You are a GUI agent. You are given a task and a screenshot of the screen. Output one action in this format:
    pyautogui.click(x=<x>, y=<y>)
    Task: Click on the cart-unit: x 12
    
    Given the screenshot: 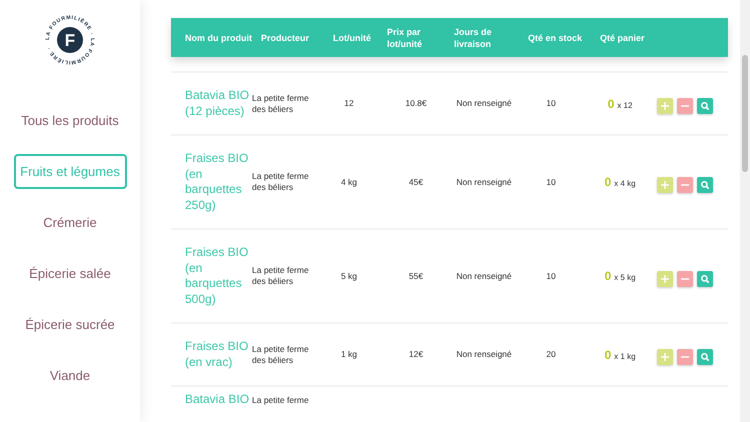 What is the action you would take?
    pyautogui.click(x=624, y=106)
    